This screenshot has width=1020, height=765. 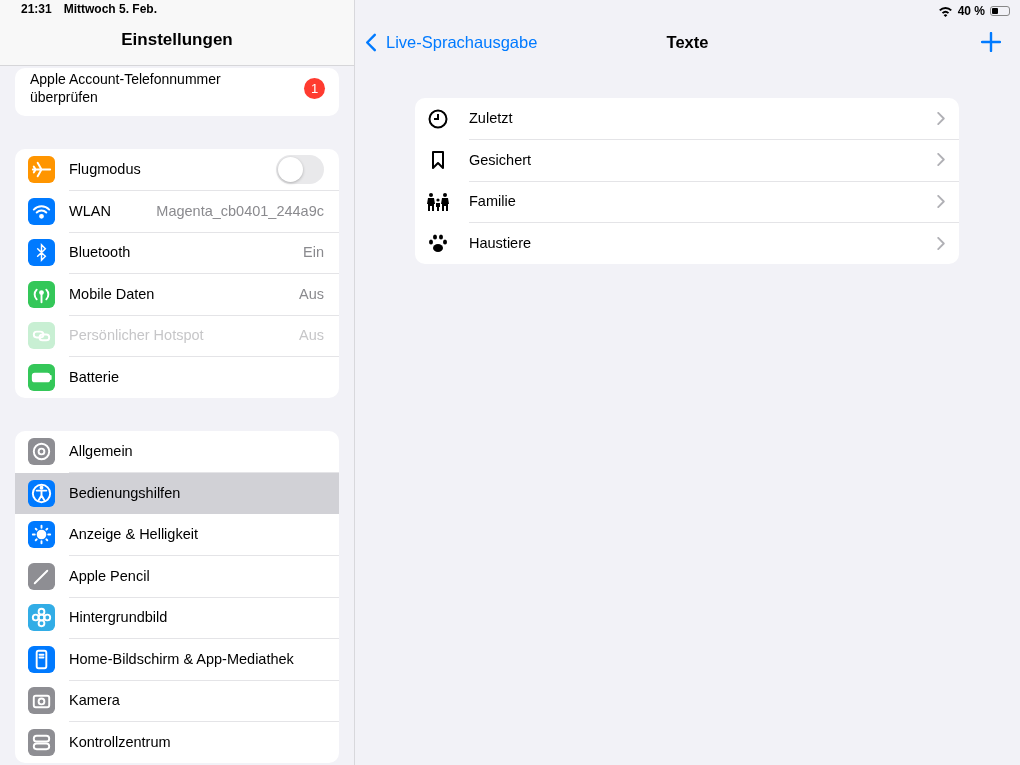 What do you see at coordinates (177, 170) in the screenshot?
I see `settings-row: Flugmodus` at bounding box center [177, 170].